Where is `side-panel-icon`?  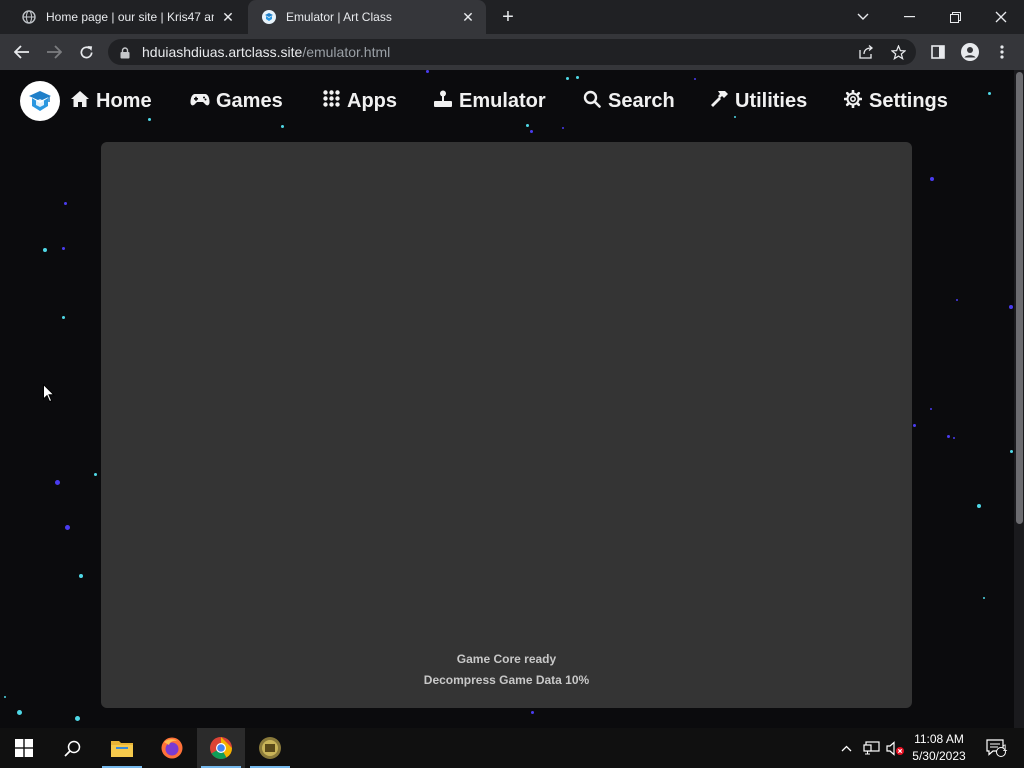 side-panel-icon is located at coordinates (938, 52).